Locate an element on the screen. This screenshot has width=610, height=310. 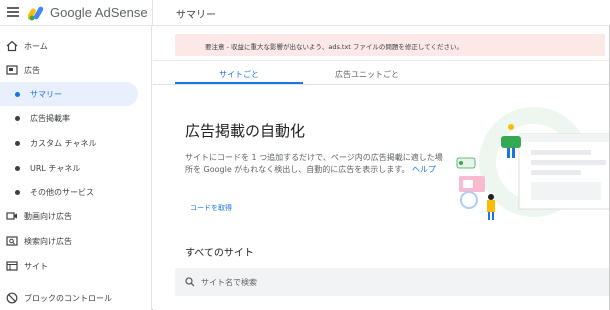
sidebar-item-label: サイト is located at coordinates (36, 266).